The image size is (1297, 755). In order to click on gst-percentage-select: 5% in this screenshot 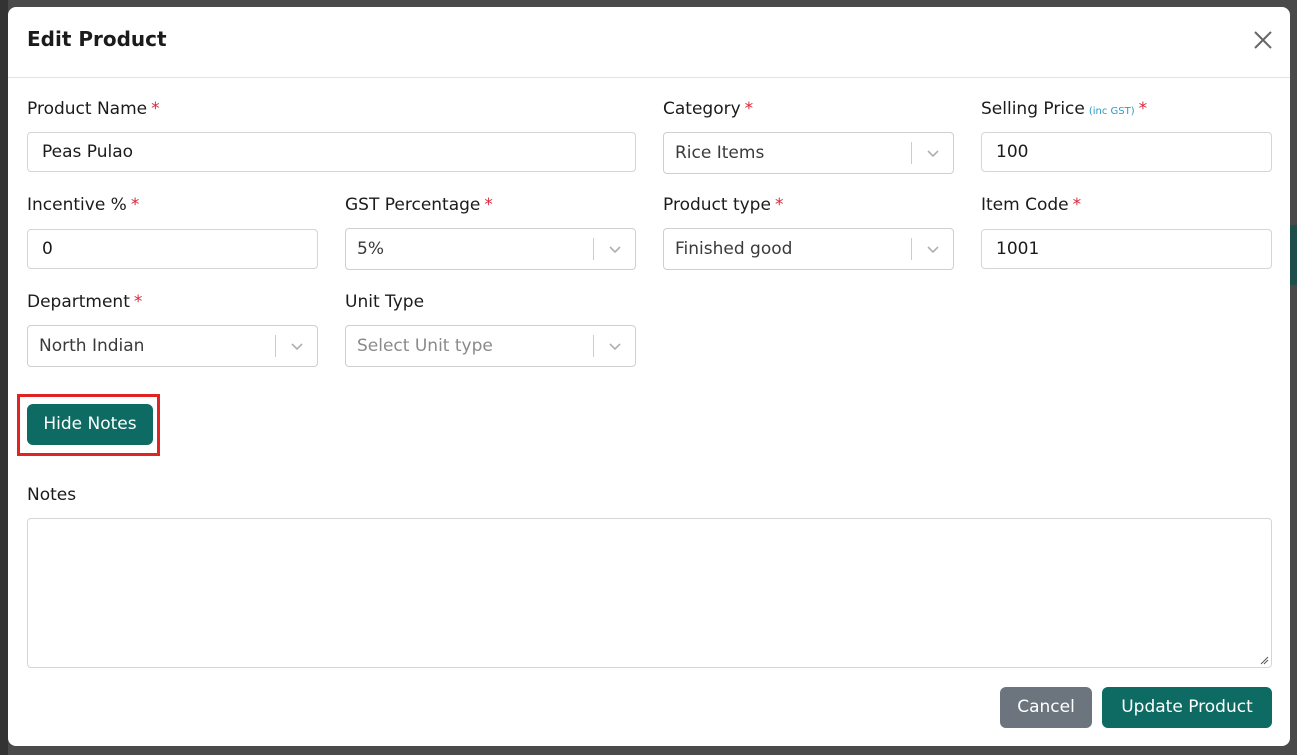, I will do `click(490, 249)`.